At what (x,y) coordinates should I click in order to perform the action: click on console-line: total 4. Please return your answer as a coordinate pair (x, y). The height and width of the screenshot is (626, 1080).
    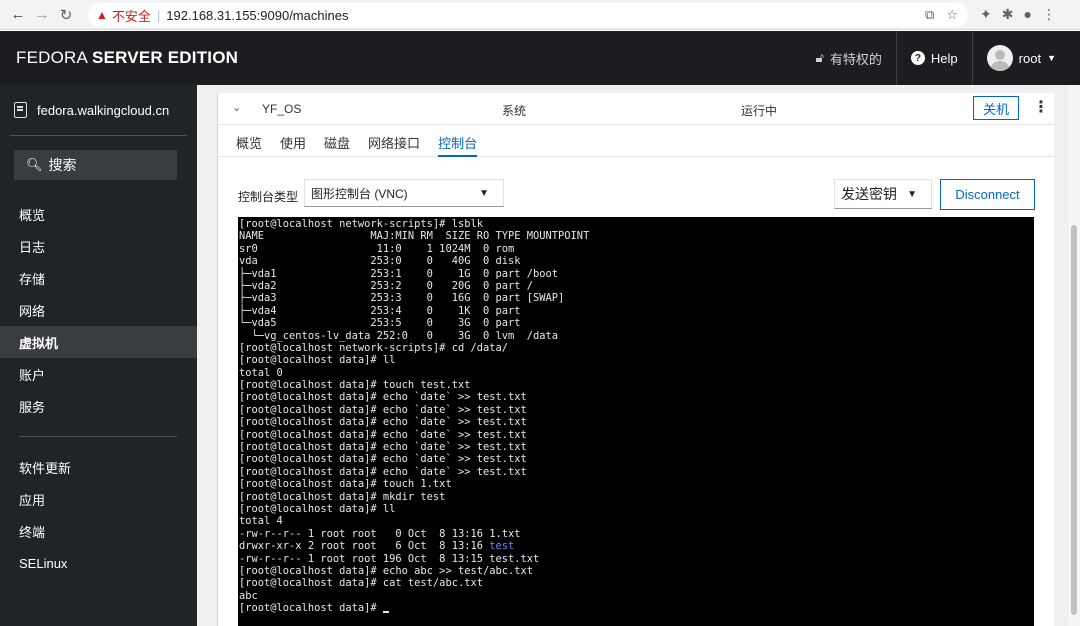
    Looking at the image, I should click on (261, 521).